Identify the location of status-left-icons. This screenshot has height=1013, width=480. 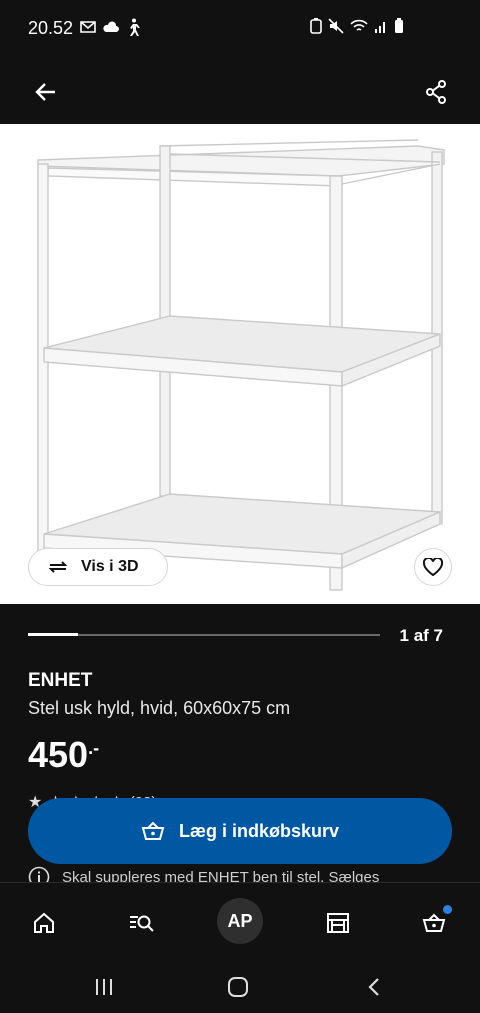
(110, 27).